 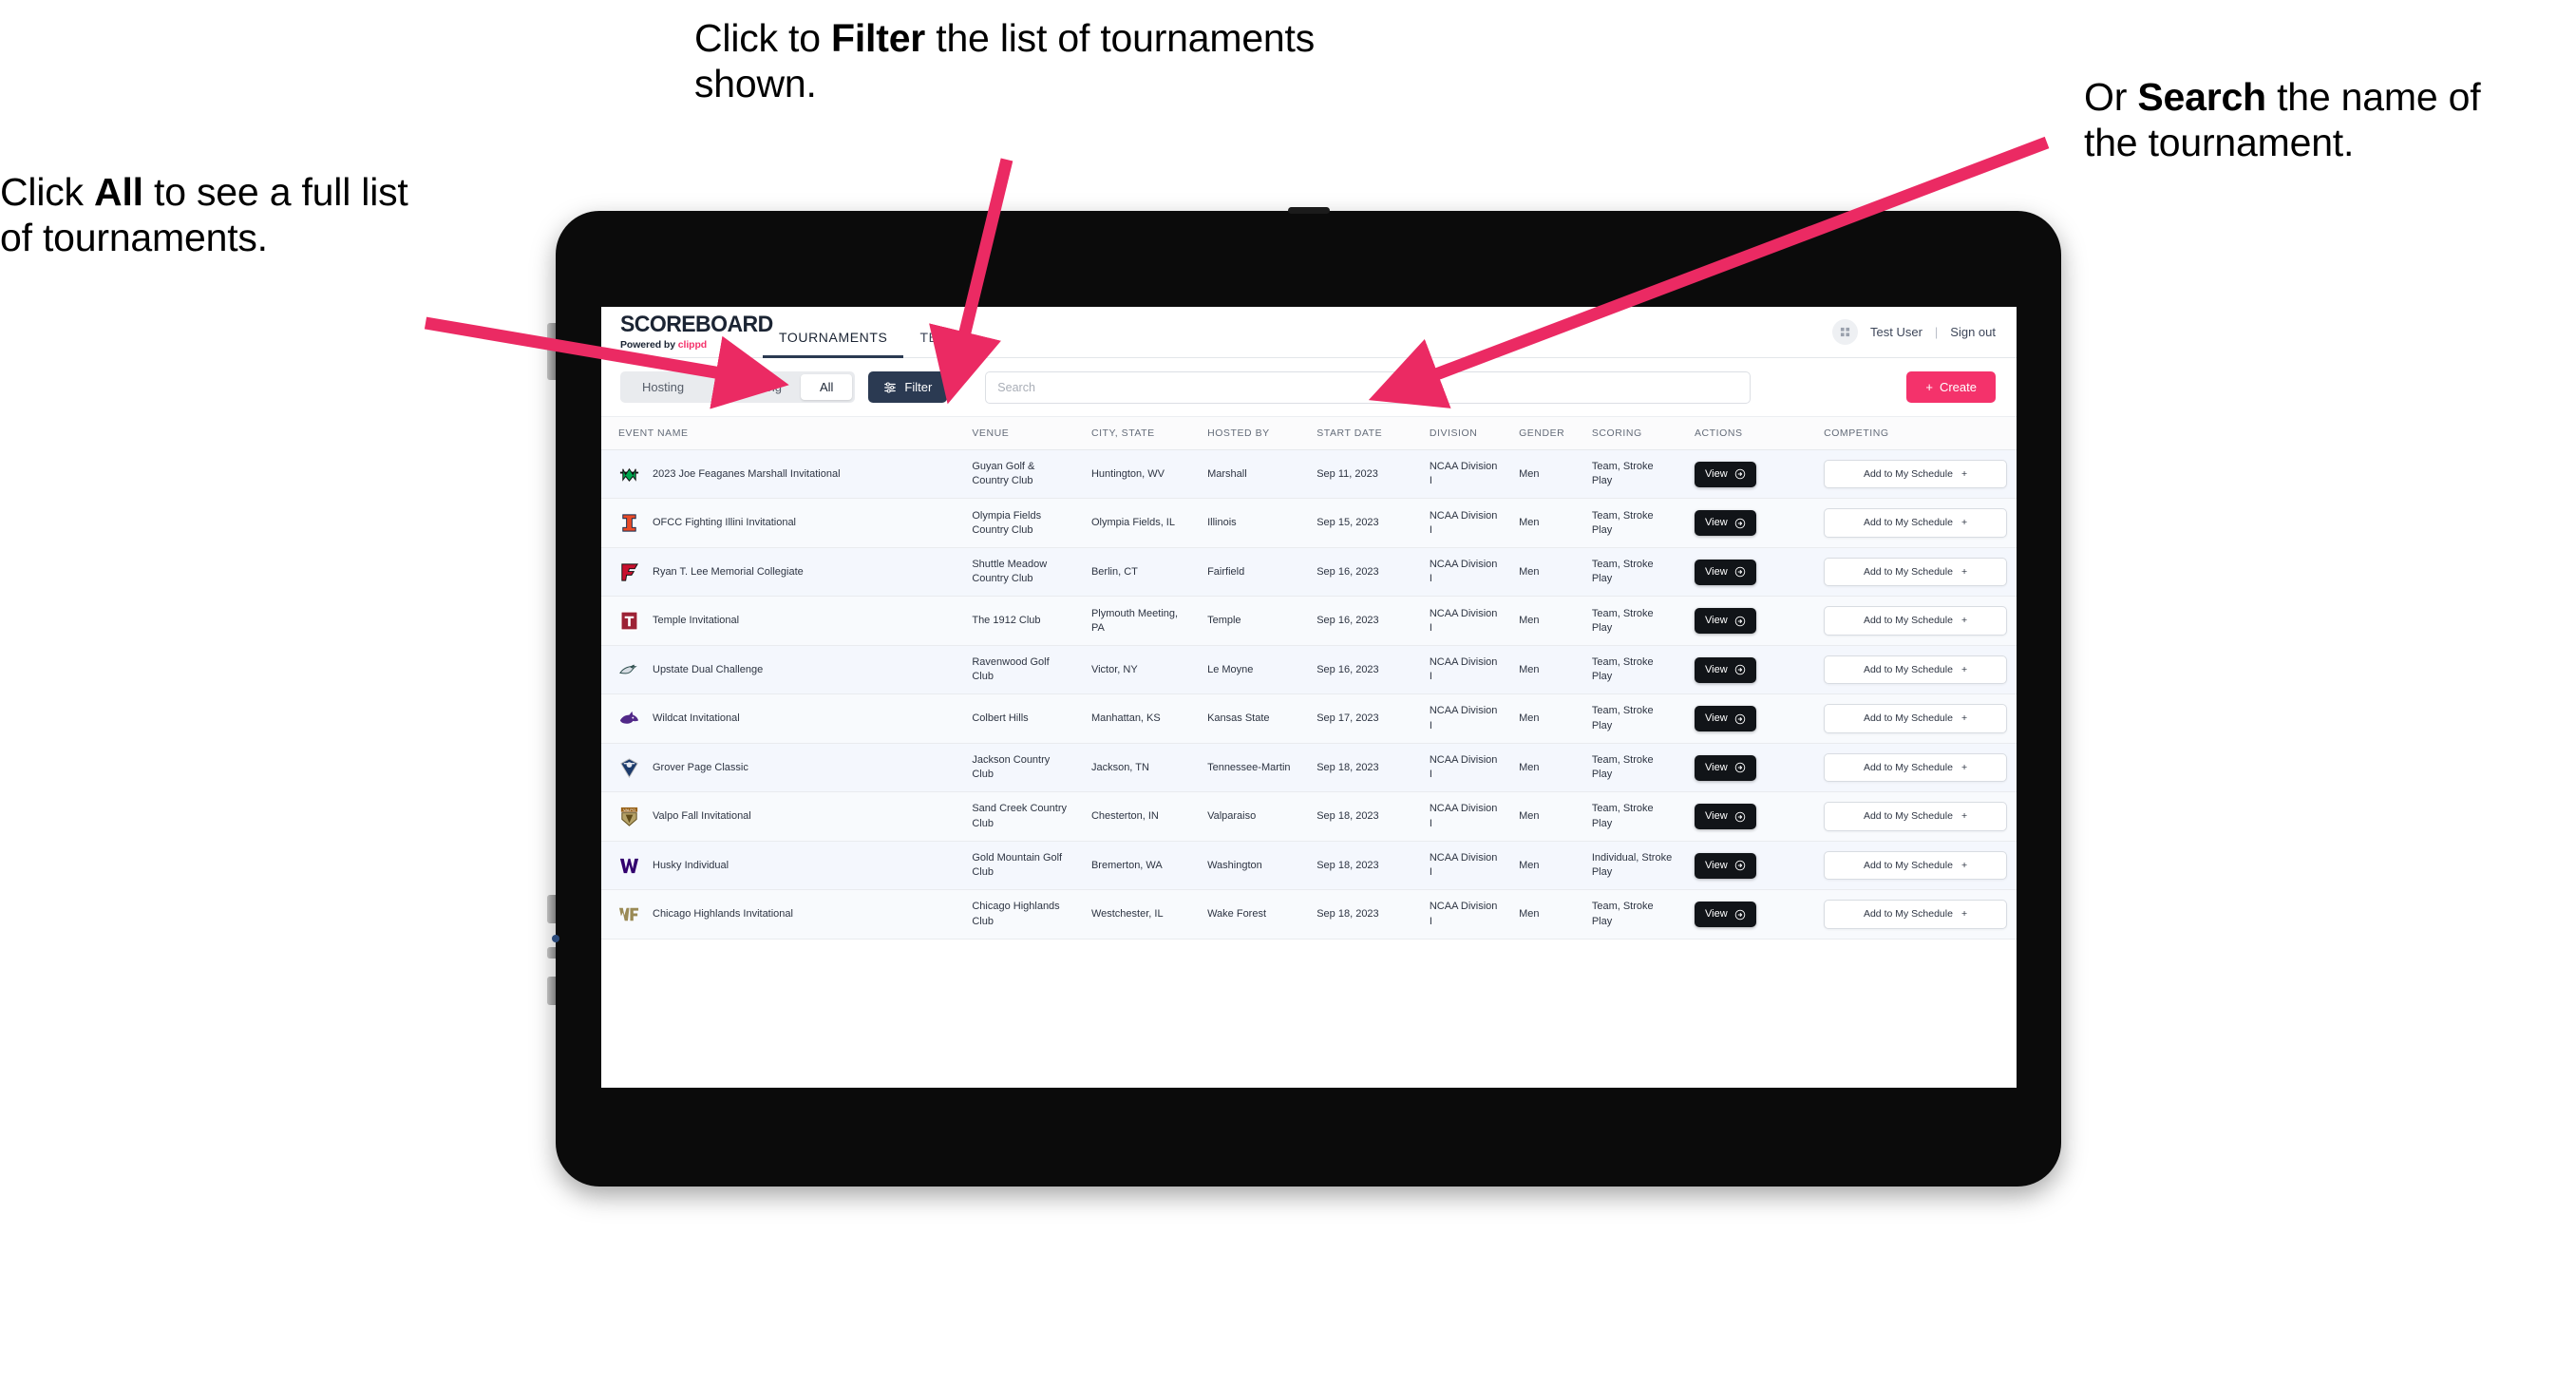 I want to click on cell-date: Sep 16, 2023, so click(x=1363, y=572).